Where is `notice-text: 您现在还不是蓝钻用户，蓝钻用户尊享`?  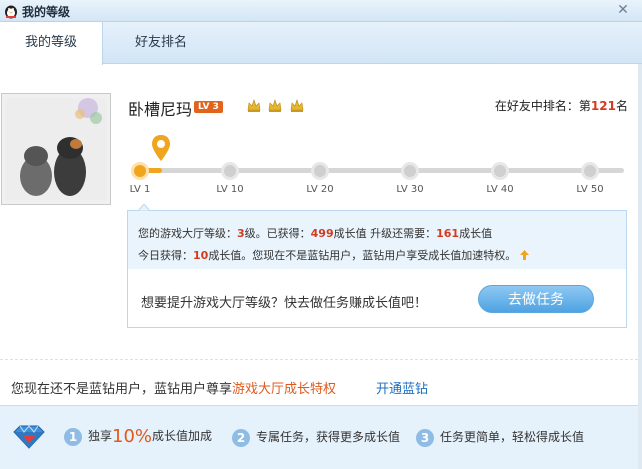
notice-text: 您现在还不是蓝钻用户，蓝钻用户尊享 is located at coordinates (122, 389).